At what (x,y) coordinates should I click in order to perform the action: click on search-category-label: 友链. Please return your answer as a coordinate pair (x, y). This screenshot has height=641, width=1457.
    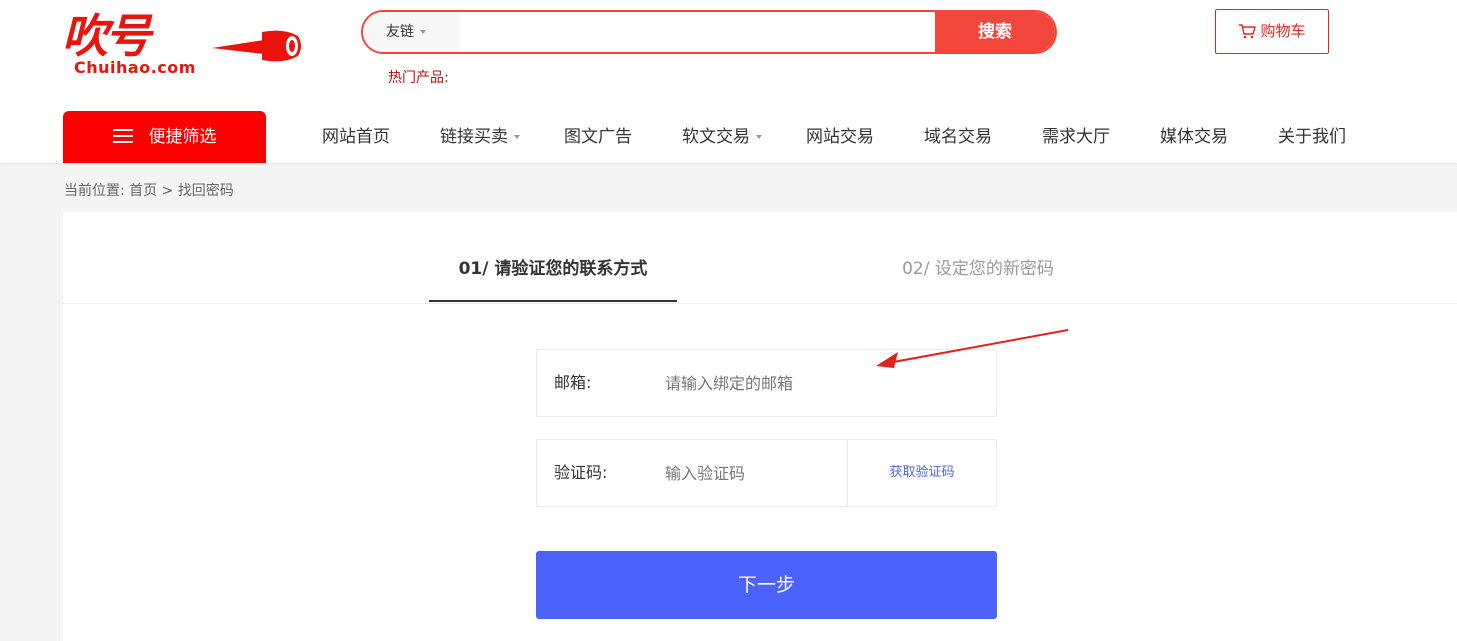
    Looking at the image, I should click on (400, 32).